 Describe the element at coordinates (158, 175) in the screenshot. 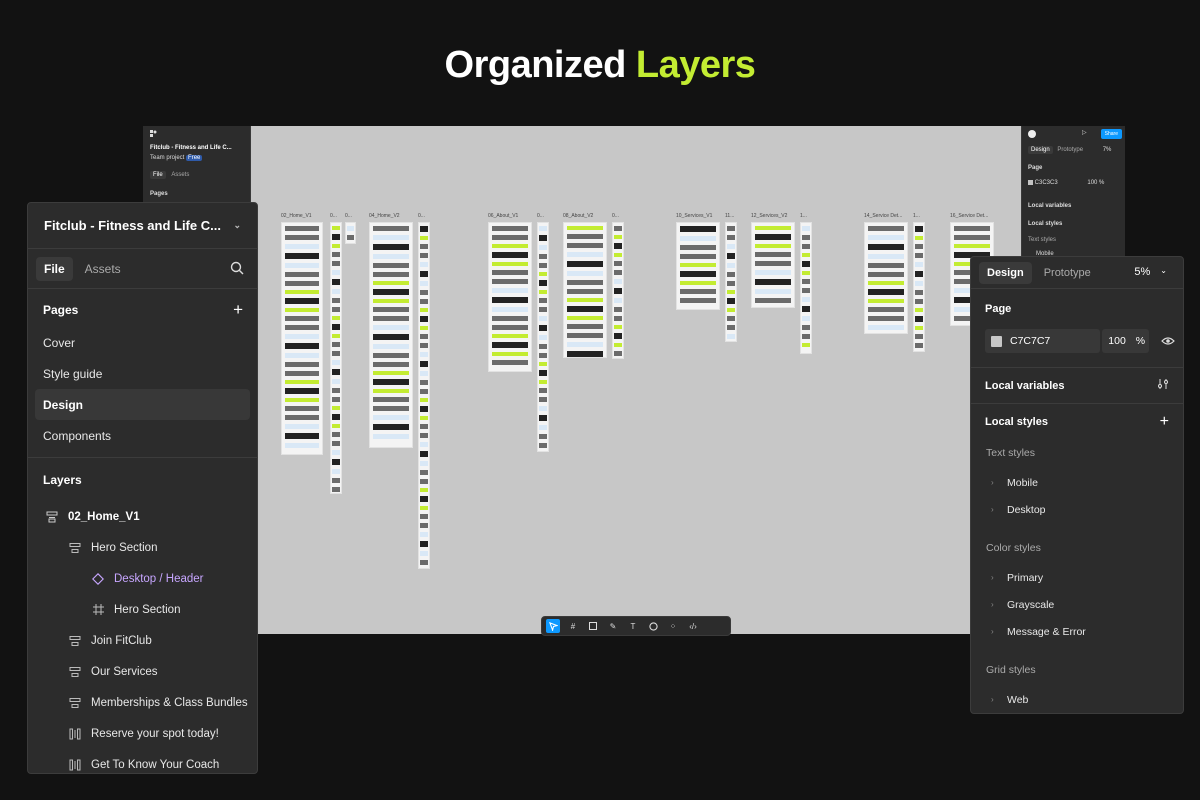

I see `bg-tab-file: File` at that location.